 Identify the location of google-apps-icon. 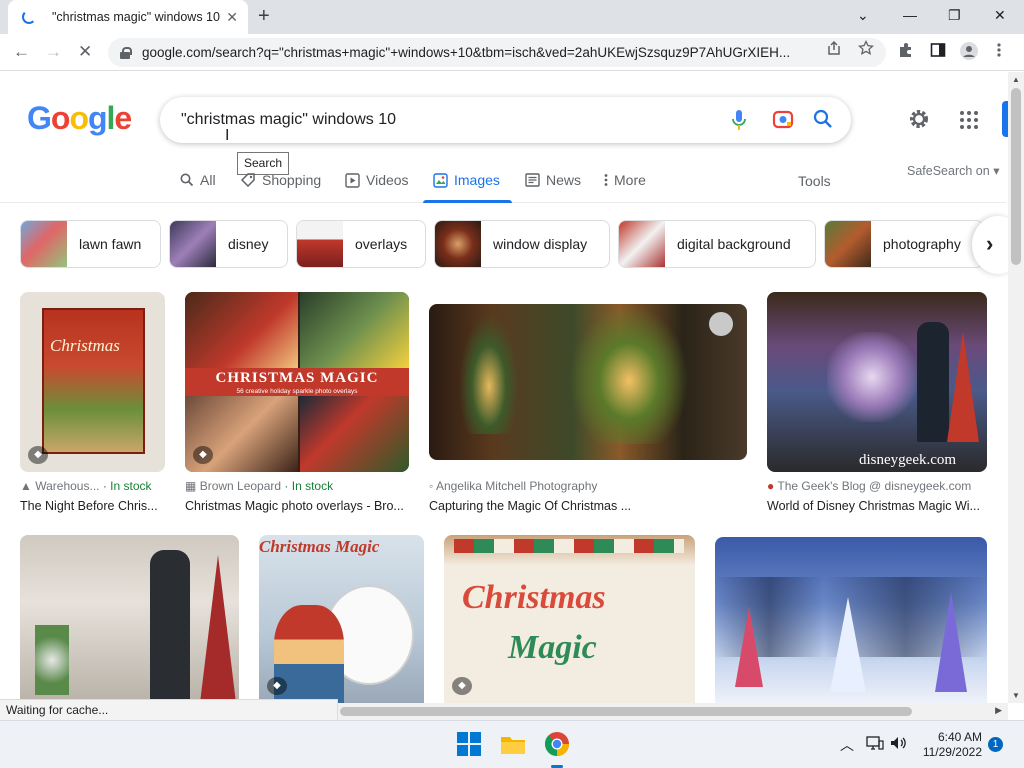
(969, 120).